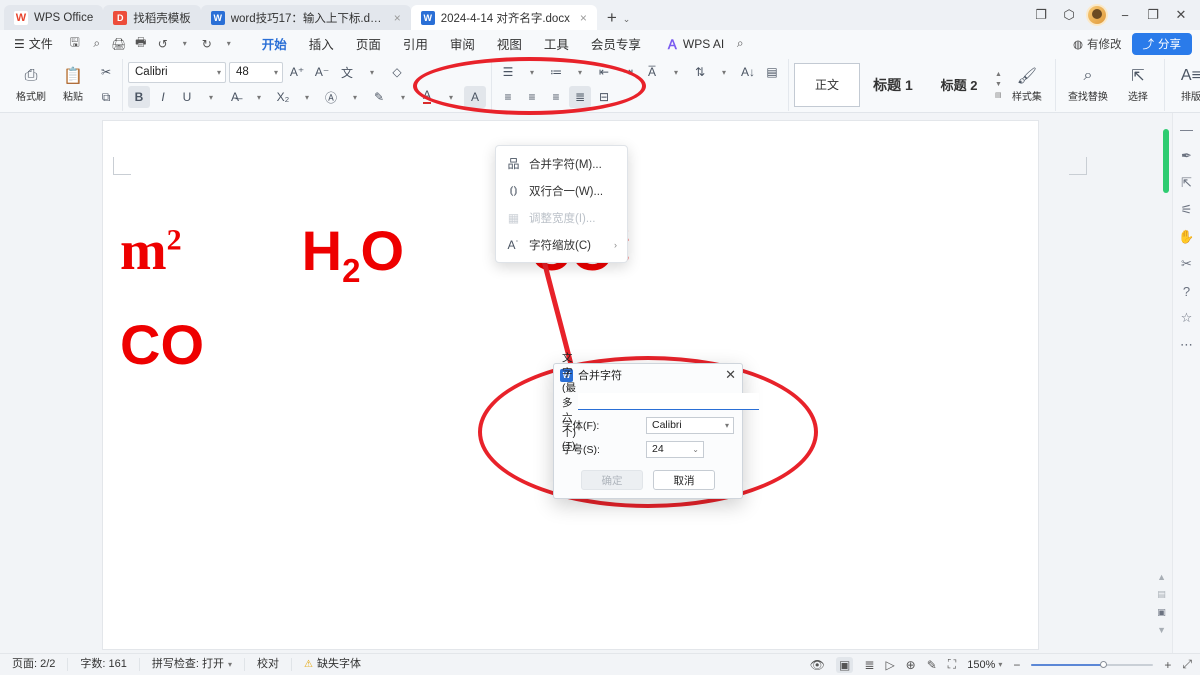 The width and height of the screenshot is (1200, 675). Describe the element at coordinates (1041, 15) in the screenshot. I see `window-split-icon: ❐` at that location.